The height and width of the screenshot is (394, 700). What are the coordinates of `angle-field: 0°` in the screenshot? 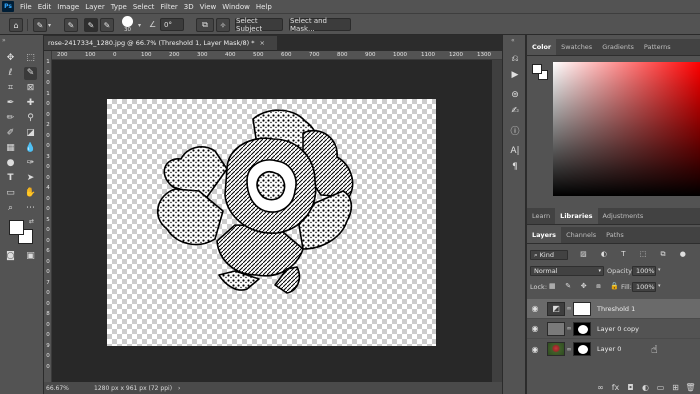 It's located at (172, 24).